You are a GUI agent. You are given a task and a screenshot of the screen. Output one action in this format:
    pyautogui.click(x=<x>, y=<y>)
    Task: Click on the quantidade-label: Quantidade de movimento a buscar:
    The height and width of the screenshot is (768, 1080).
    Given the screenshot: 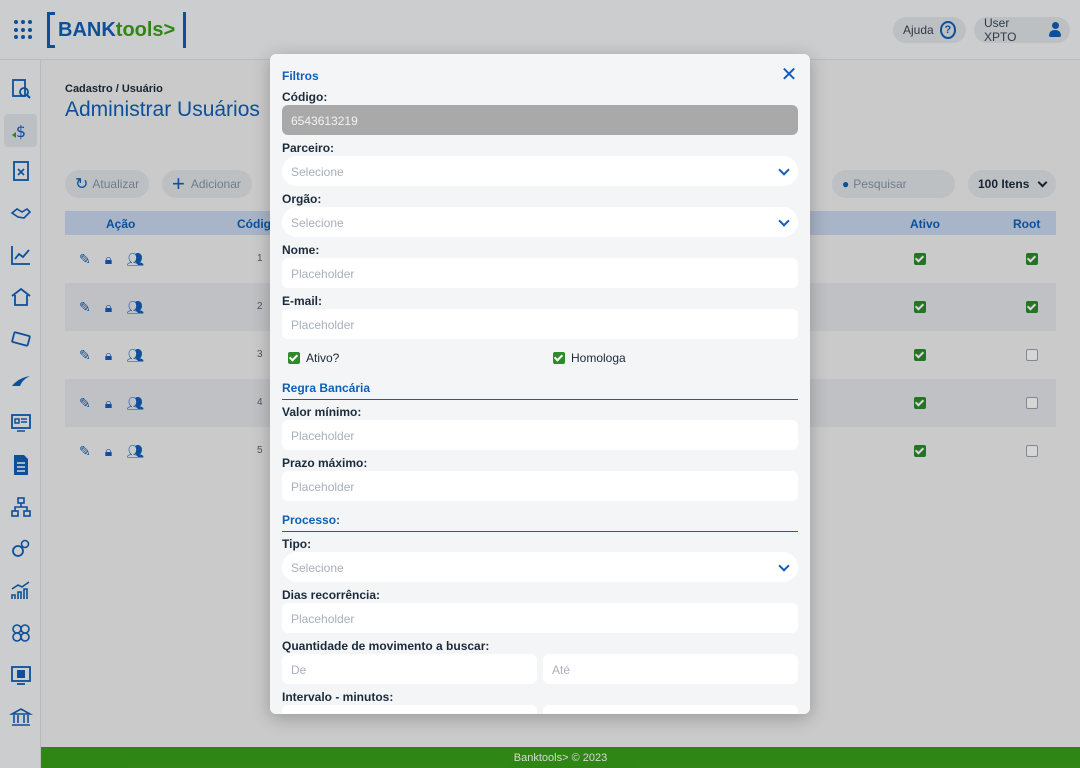 What is the action you would take?
    pyautogui.click(x=386, y=646)
    